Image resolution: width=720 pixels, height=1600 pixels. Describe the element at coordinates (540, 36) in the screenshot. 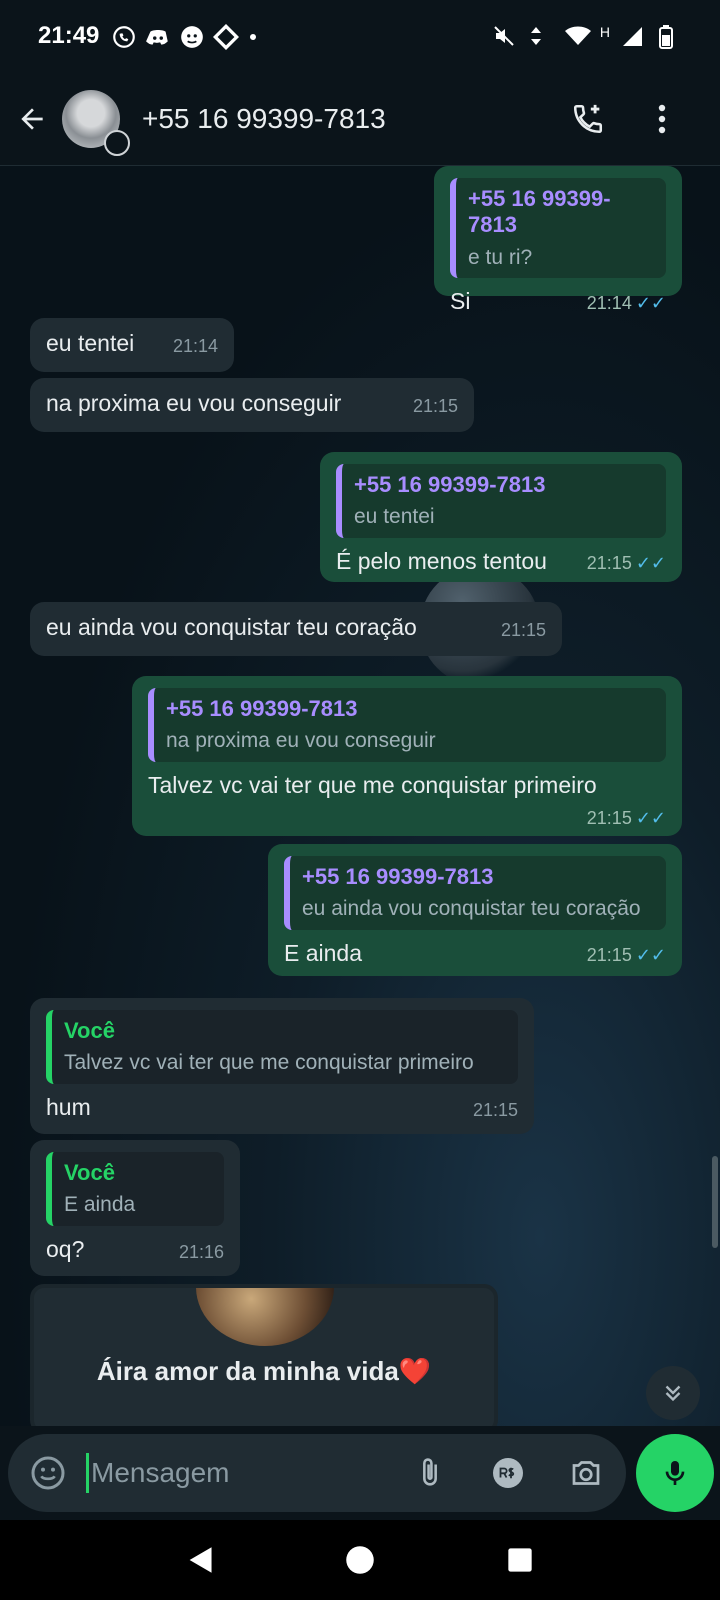

I see `data-arrows-icon` at that location.